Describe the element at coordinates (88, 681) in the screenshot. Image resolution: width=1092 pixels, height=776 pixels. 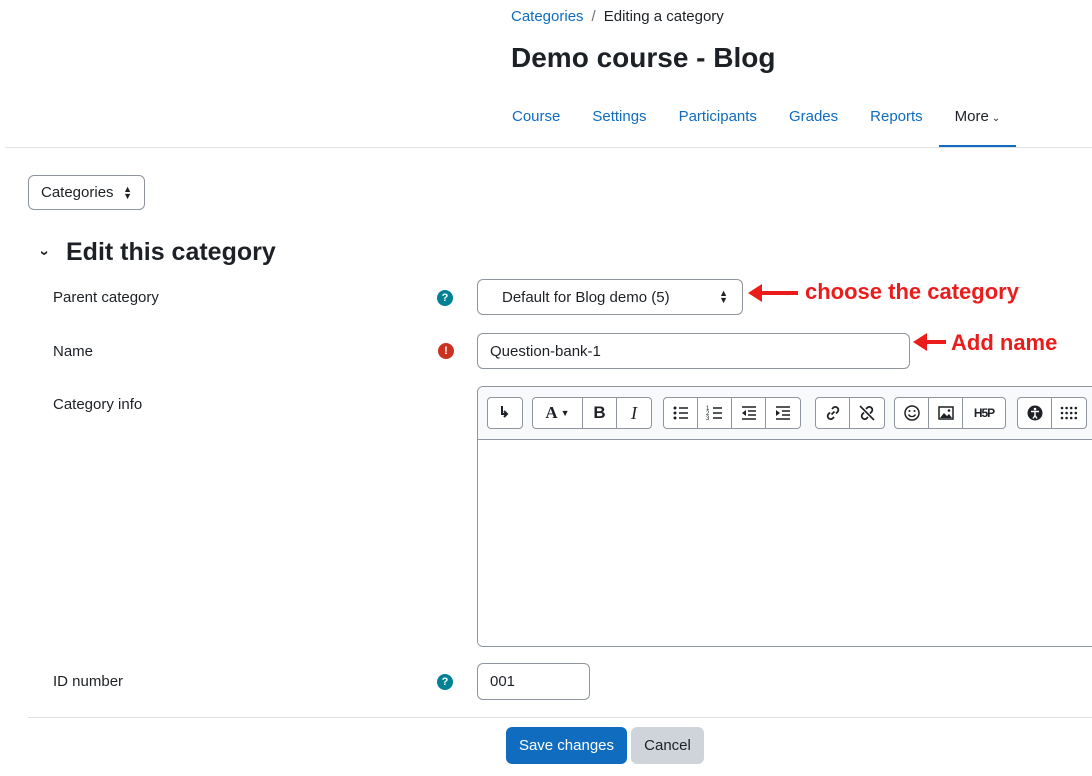
I see `id-number-label: ID number` at that location.